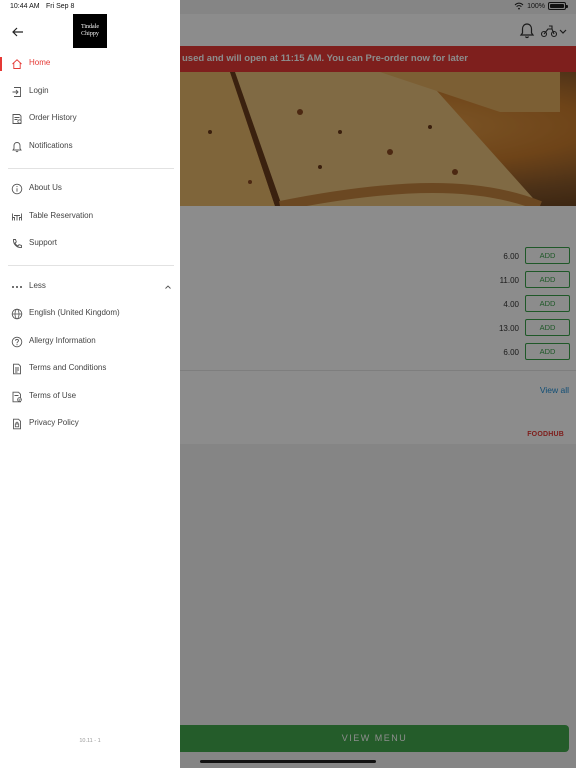 The image size is (576, 768). Describe the element at coordinates (1, 64) in the screenshot. I see `active-indicator` at that location.